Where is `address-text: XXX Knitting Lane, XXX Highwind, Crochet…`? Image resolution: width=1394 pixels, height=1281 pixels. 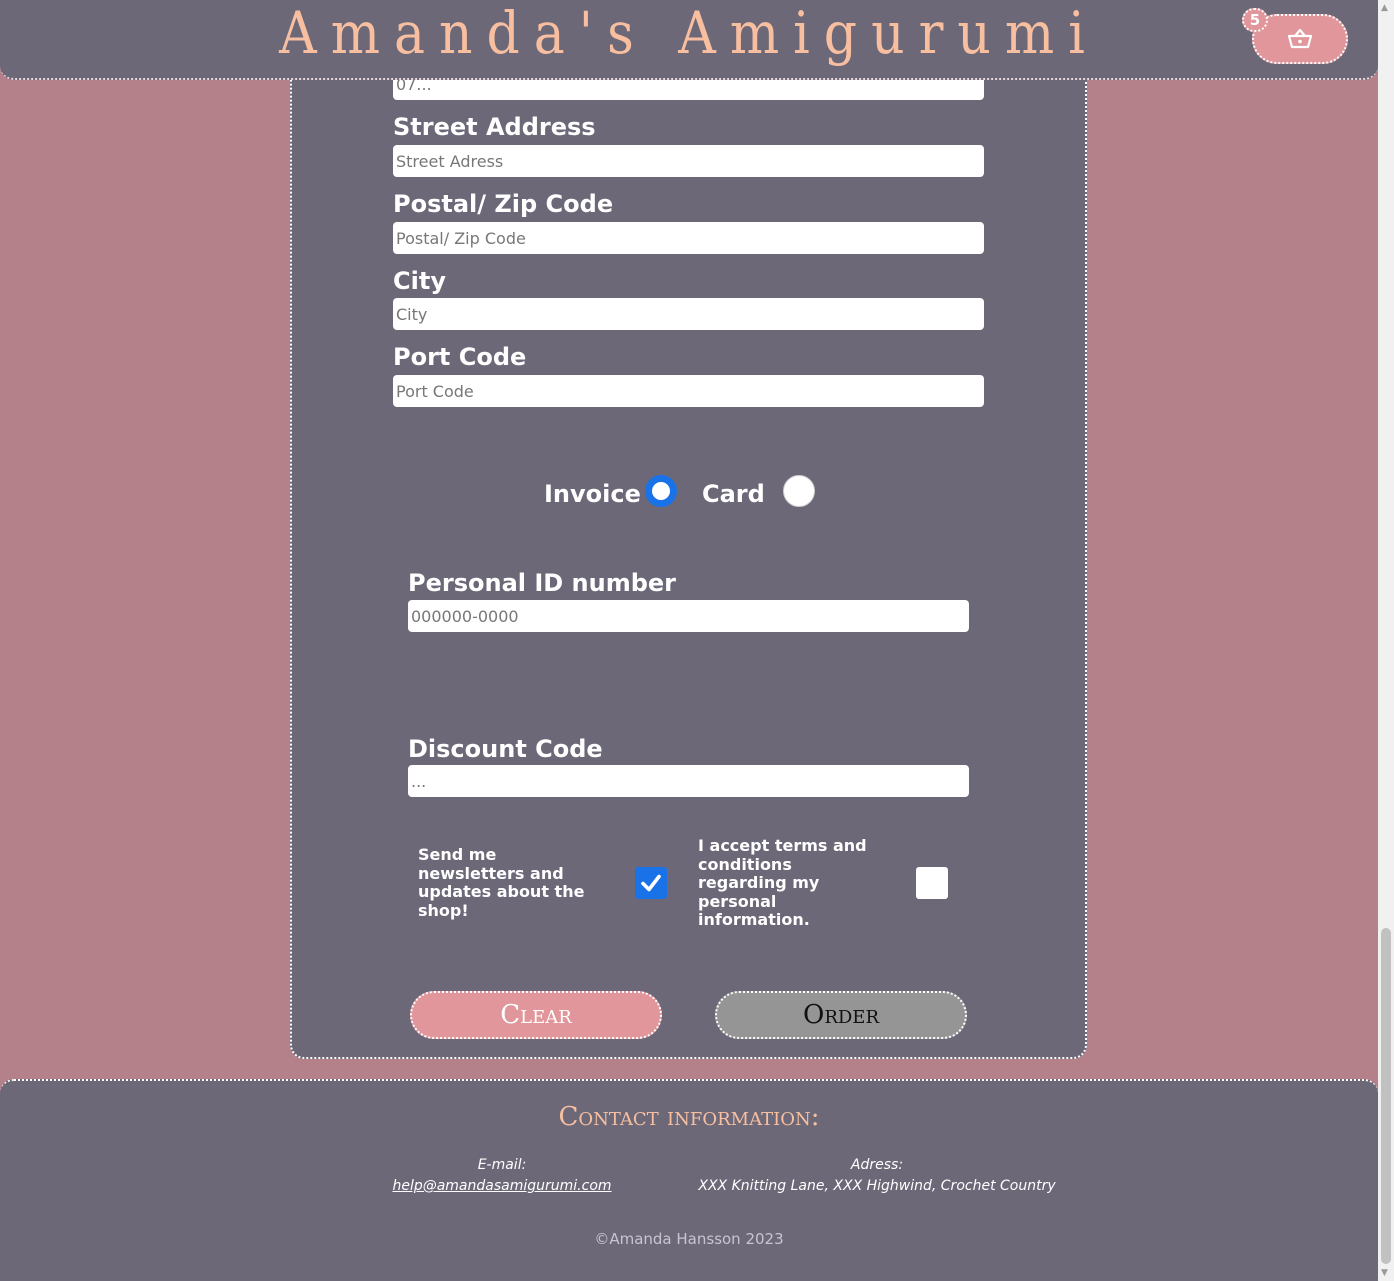
address-text: XXX Knitting Lane, XXX Highwind, Crochet… is located at coordinates (877, 1186).